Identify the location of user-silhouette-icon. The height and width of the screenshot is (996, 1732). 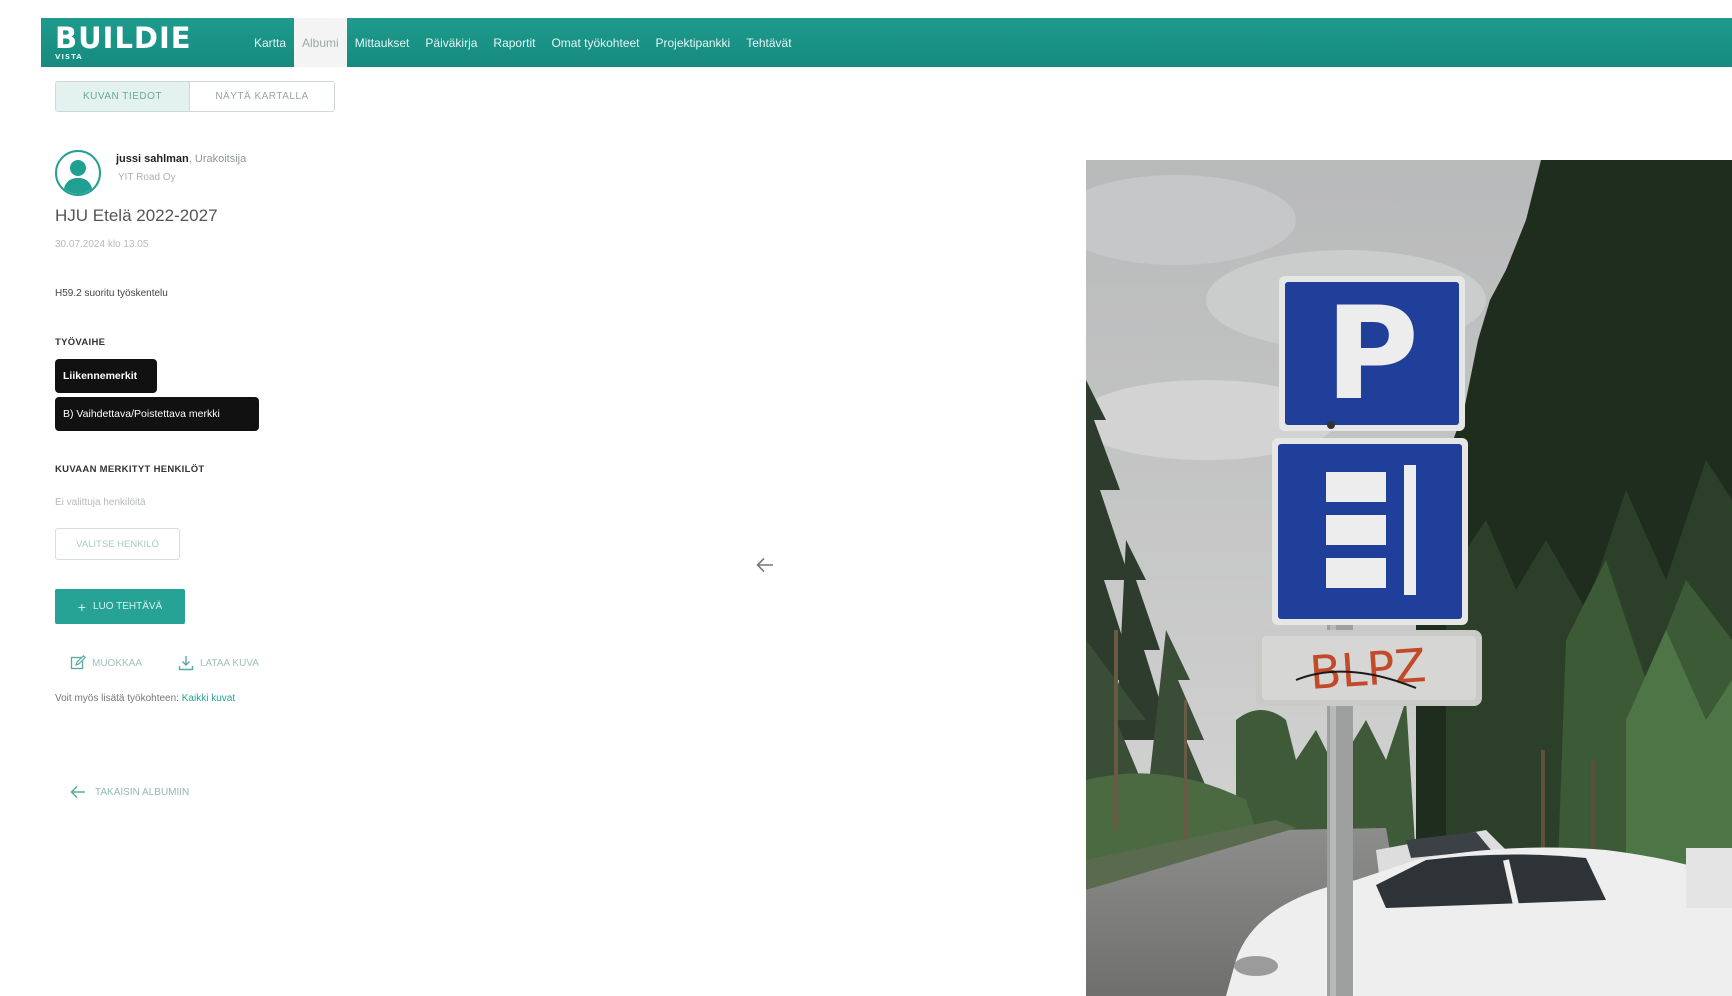
(78, 177).